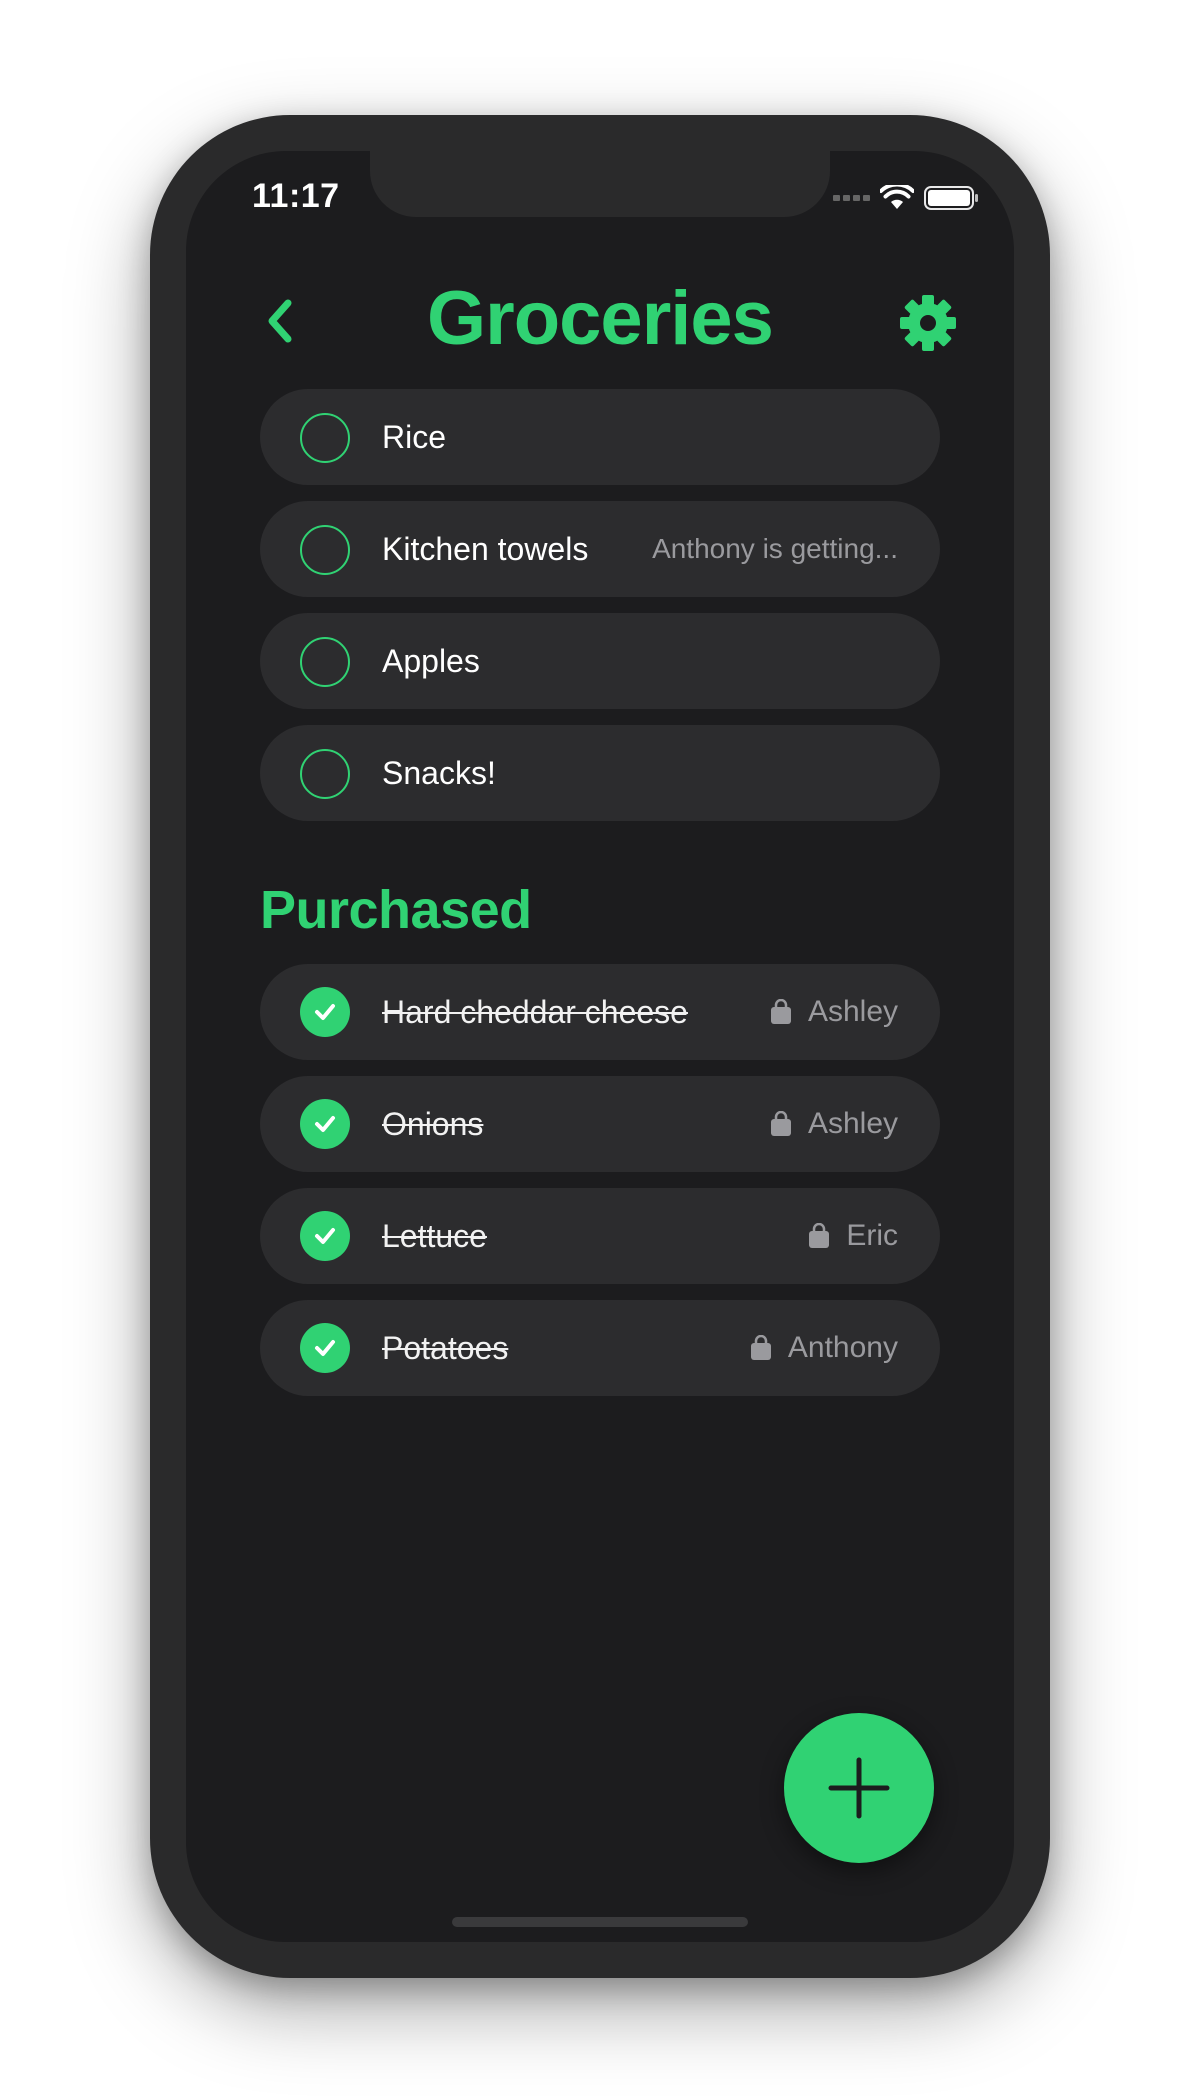 The image size is (1200, 2100). Describe the element at coordinates (600, 318) in the screenshot. I see `page-title: Groceries` at that location.